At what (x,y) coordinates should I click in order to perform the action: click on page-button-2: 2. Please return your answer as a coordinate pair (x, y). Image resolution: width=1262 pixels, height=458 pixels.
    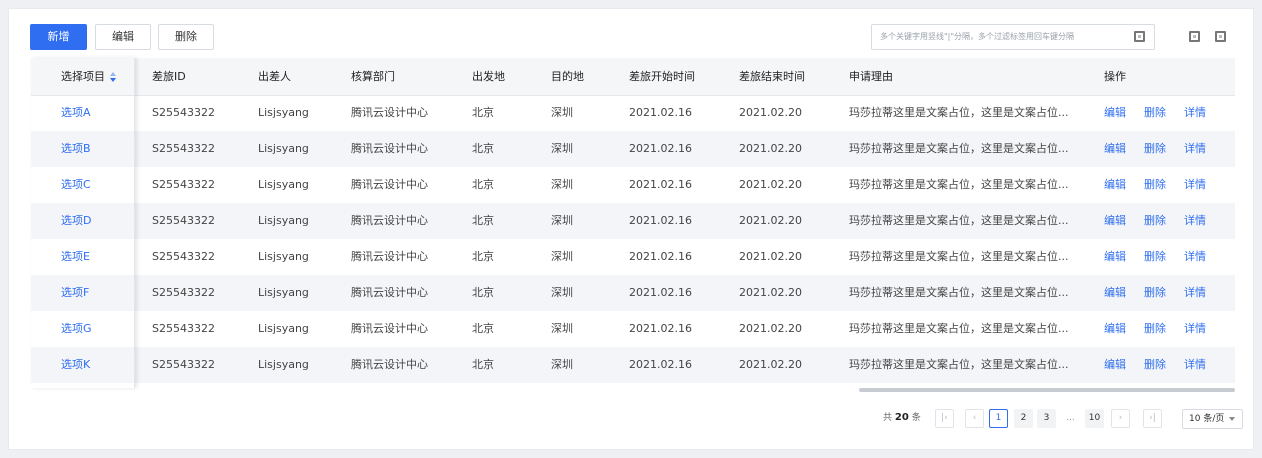
    Looking at the image, I should click on (1023, 418).